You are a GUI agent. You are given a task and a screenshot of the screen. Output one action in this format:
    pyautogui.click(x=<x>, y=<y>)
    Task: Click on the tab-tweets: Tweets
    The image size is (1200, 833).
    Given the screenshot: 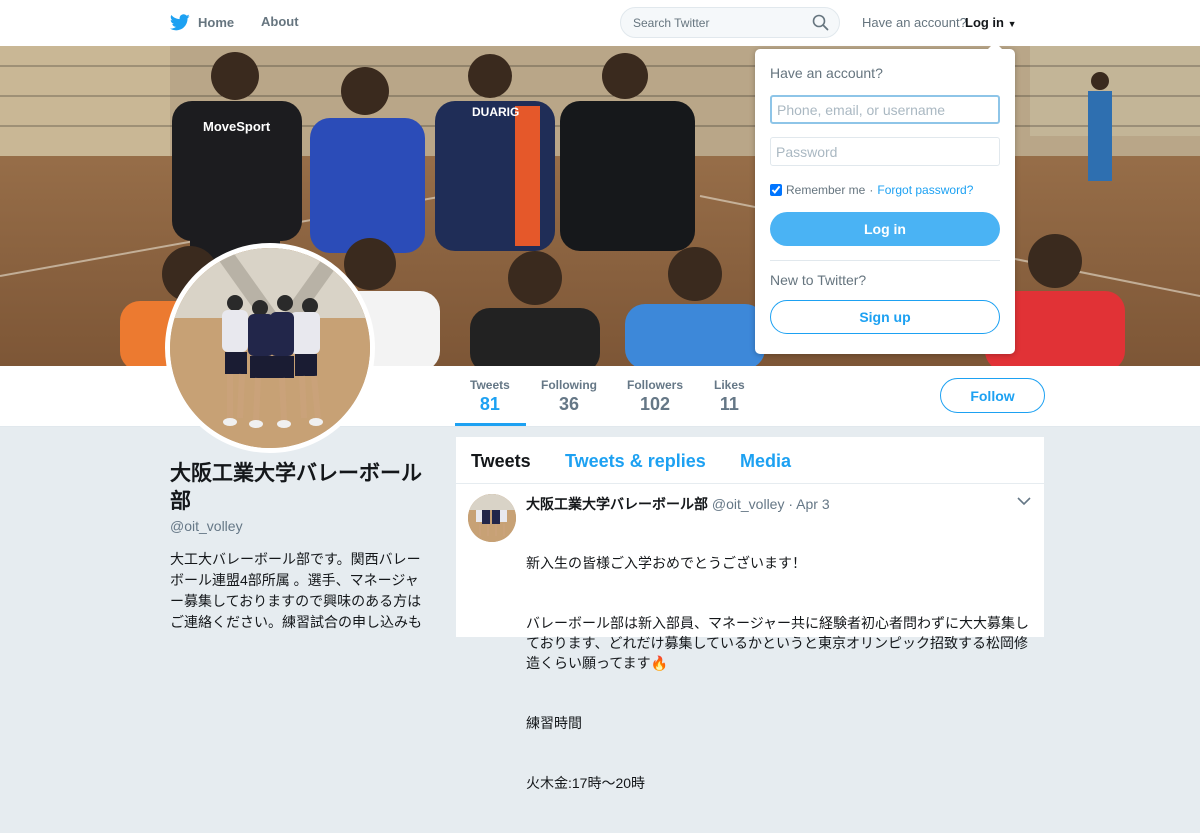 What is the action you would take?
    pyautogui.click(x=501, y=461)
    